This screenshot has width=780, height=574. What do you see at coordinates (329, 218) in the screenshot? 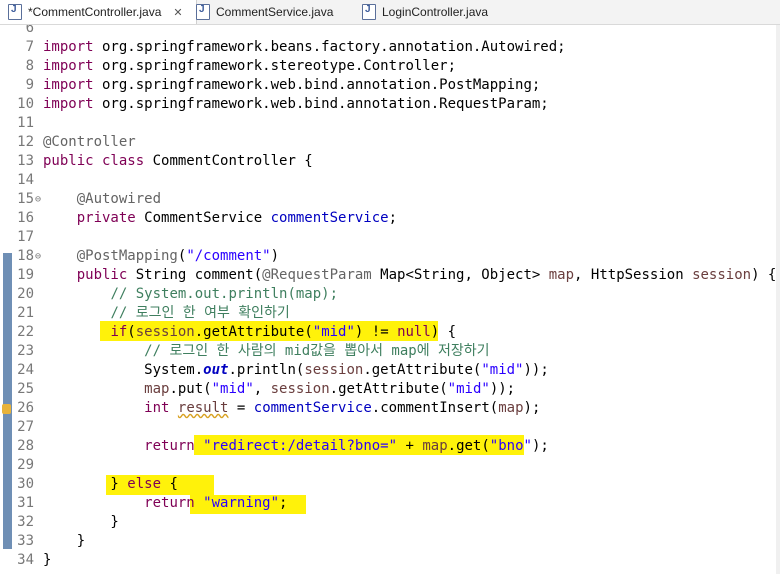
I see `code-token: commentService` at bounding box center [329, 218].